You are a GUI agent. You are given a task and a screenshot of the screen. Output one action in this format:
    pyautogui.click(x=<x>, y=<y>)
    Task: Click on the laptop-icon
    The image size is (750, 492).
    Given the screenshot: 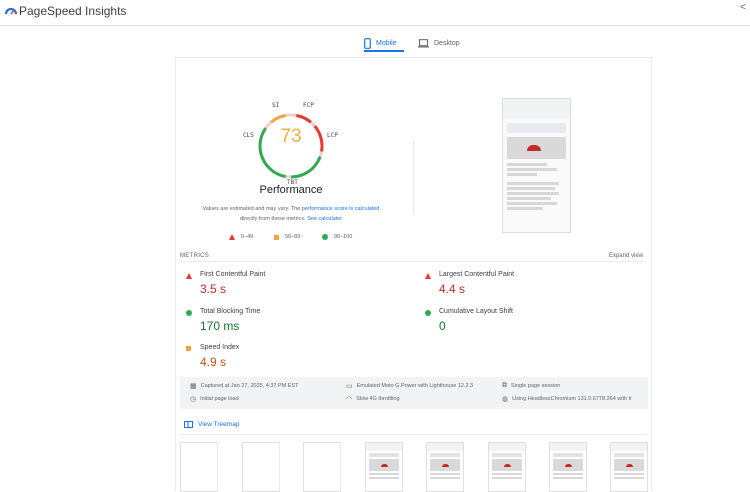 What is the action you would take?
    pyautogui.click(x=423, y=42)
    